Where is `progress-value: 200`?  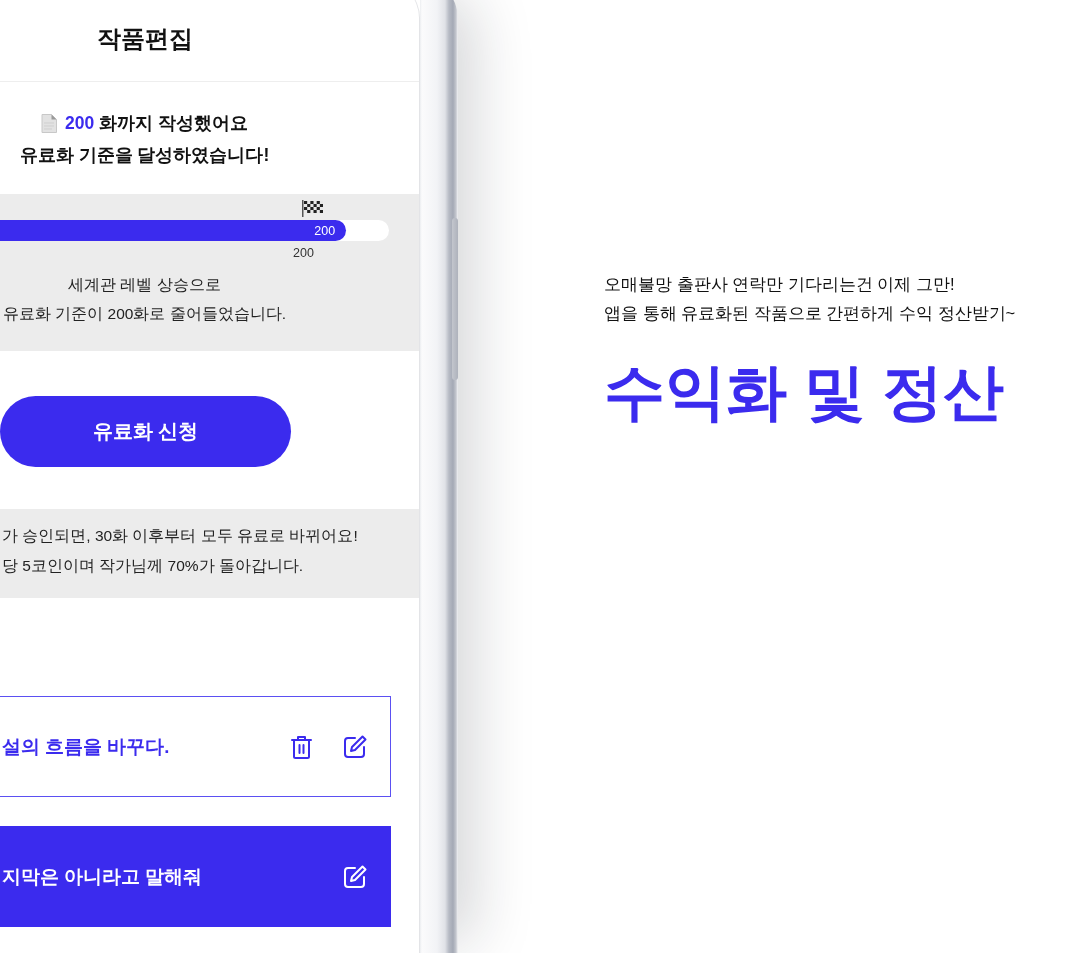 progress-value: 200 is located at coordinates (325, 230).